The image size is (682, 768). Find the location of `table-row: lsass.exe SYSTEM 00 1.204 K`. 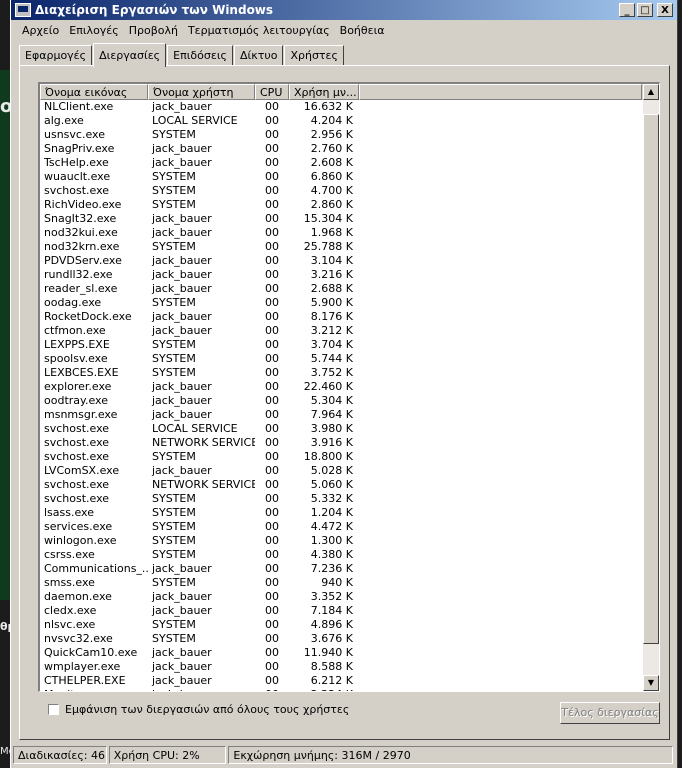

table-row: lsass.exe SYSTEM 00 1.204 K is located at coordinates (341, 513).